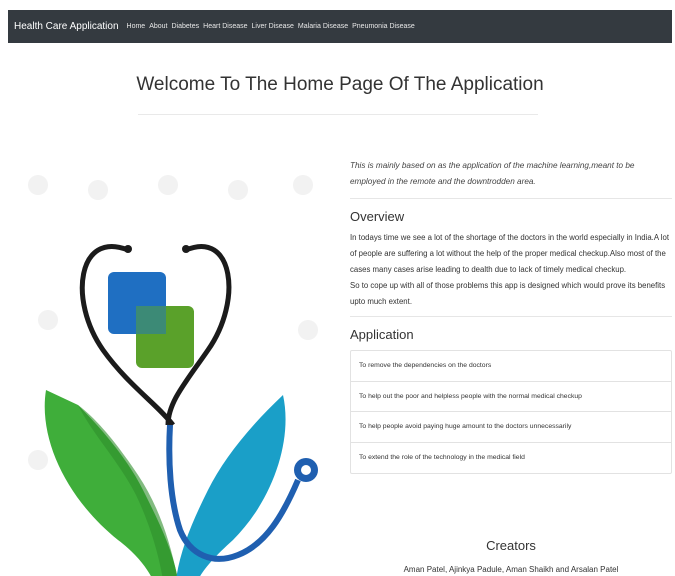  Describe the element at coordinates (136, 26) in the screenshot. I see `nav-link-home: Home` at that location.